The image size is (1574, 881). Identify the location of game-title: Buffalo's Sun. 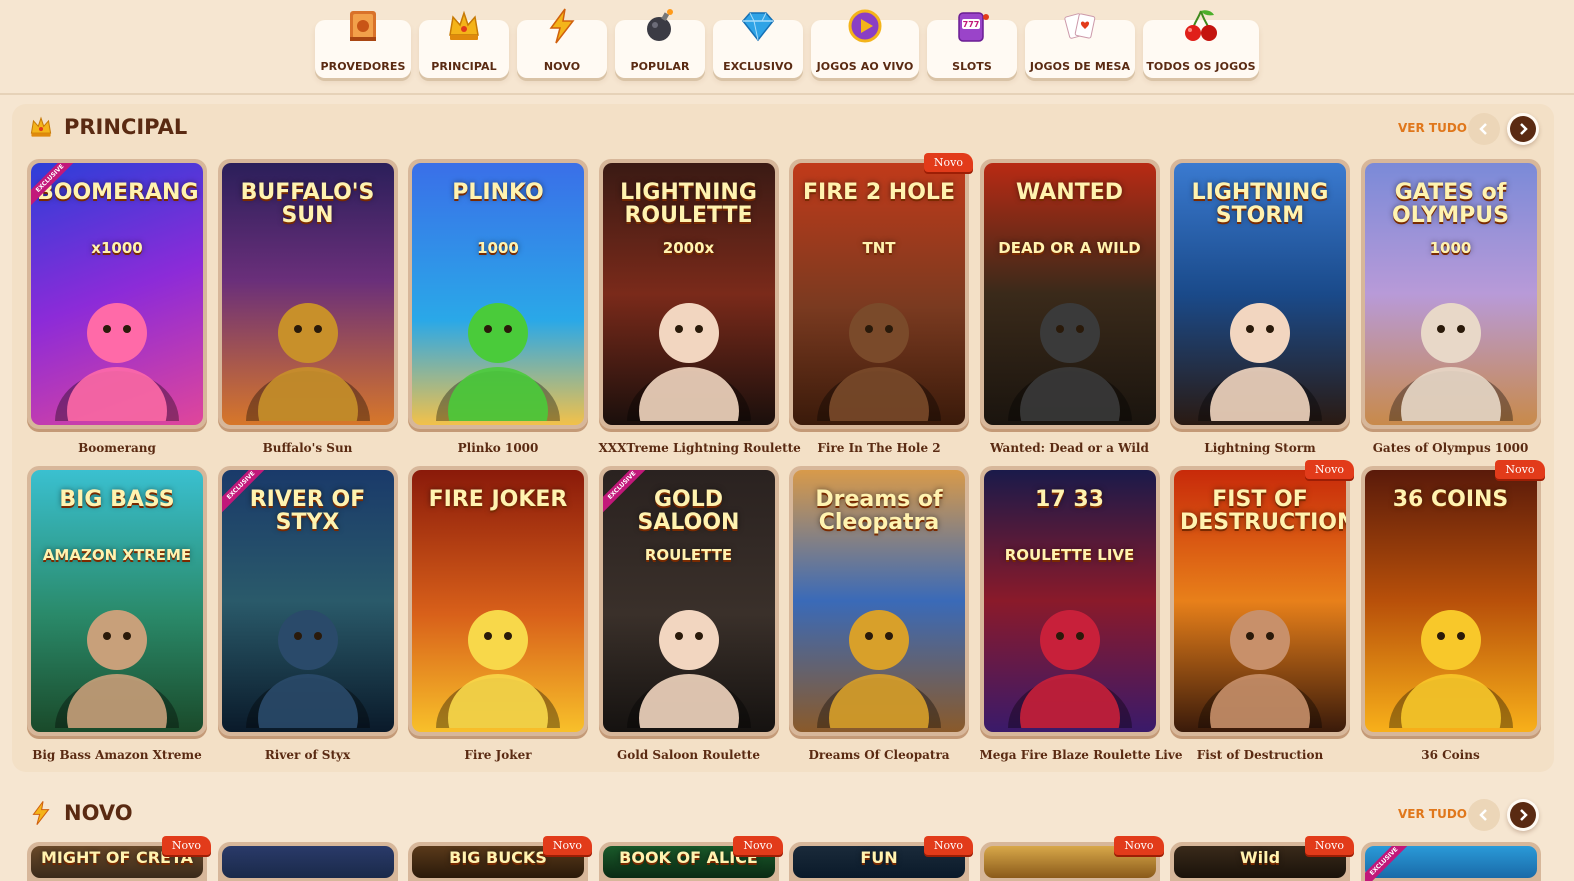
(308, 450).